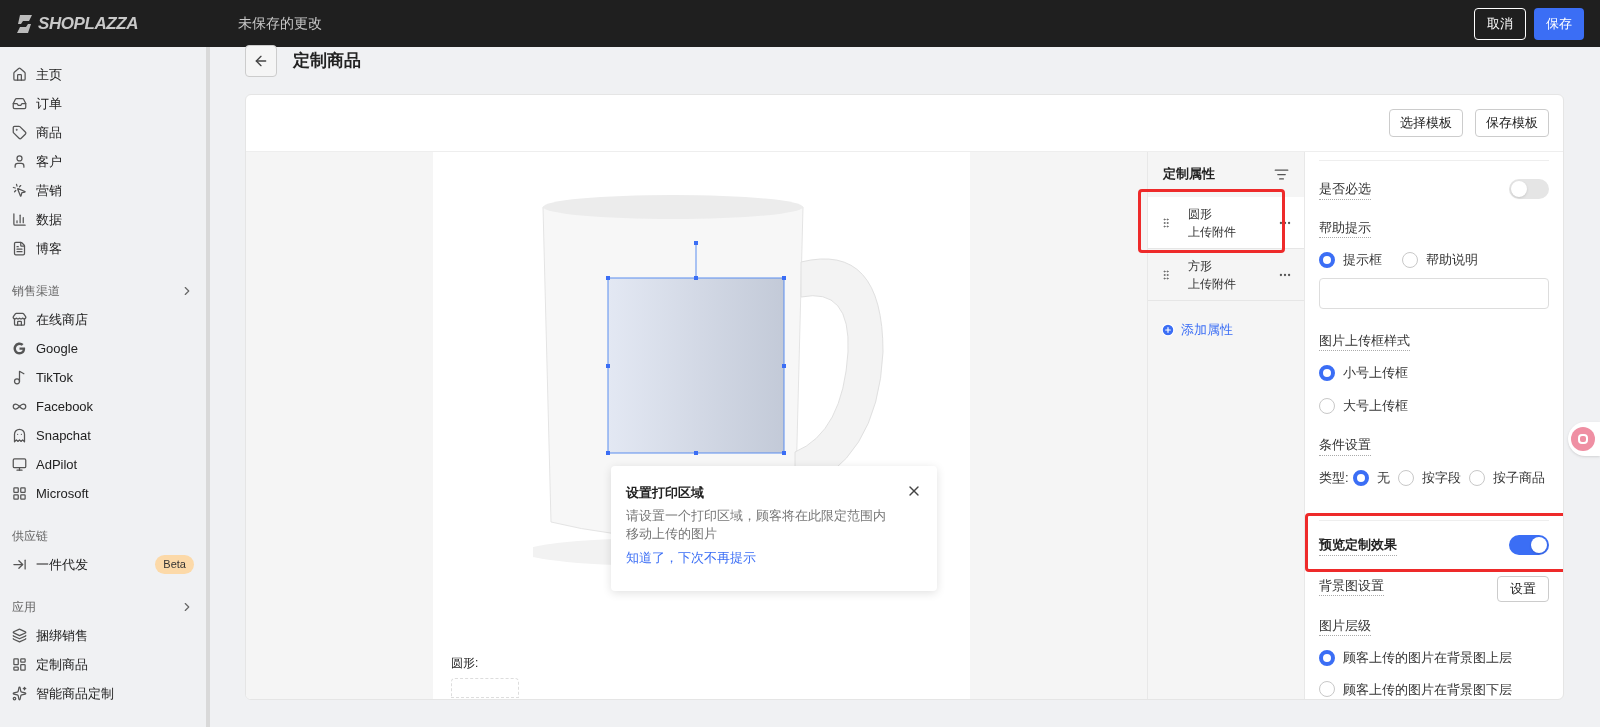 Image resolution: width=1600 pixels, height=727 pixels. I want to click on monitor-icon, so click(19, 464).